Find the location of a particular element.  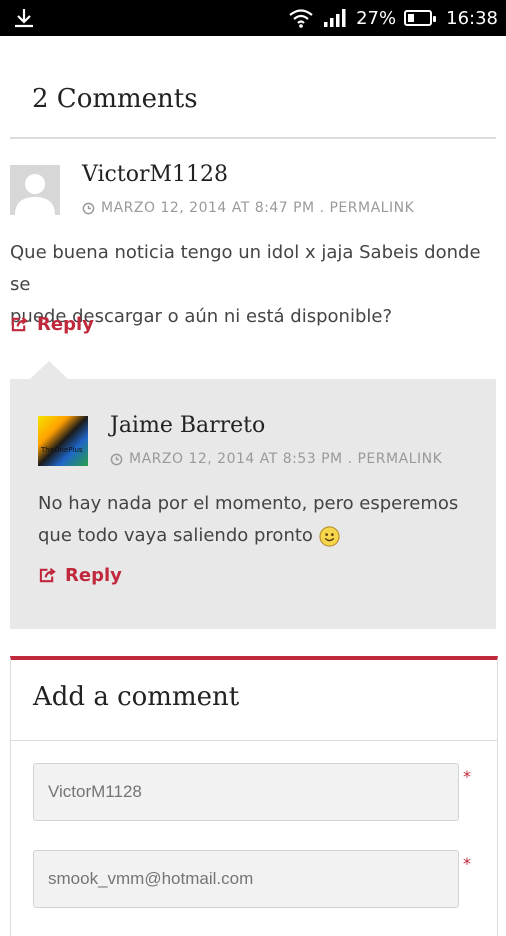

form-title: Add a comment is located at coordinates (136, 697).